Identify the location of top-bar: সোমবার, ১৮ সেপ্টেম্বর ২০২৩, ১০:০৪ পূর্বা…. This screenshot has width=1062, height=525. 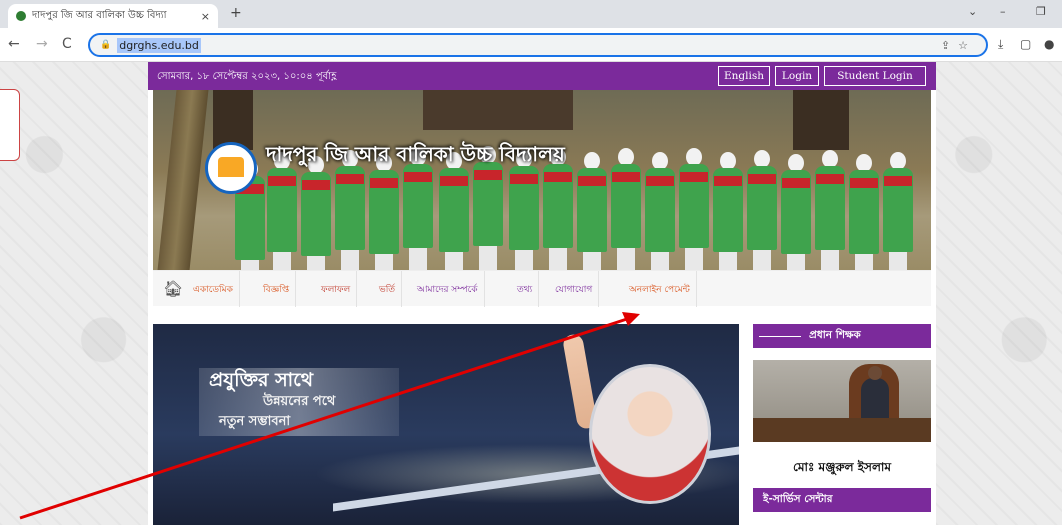
(542, 76).